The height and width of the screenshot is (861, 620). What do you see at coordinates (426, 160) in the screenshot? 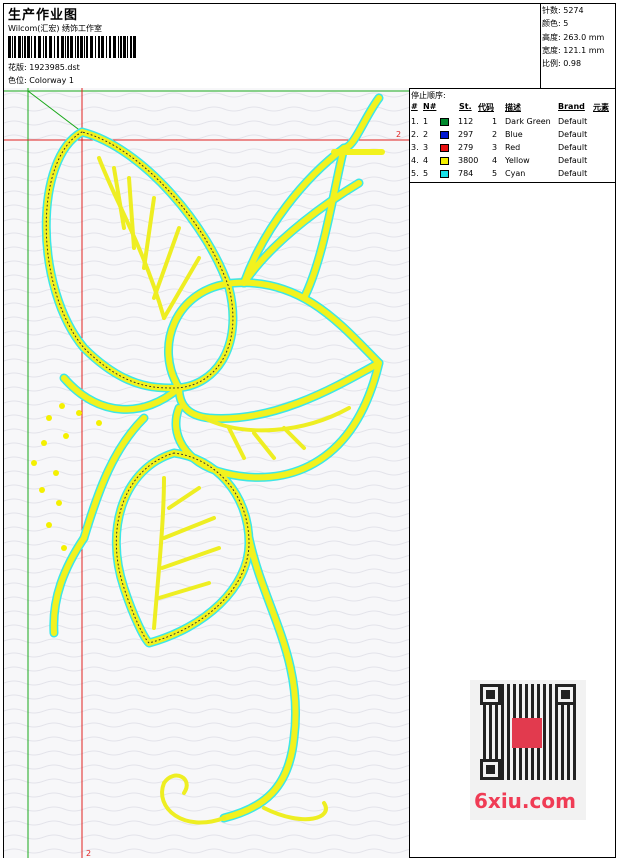
I see `row-number: 4` at bounding box center [426, 160].